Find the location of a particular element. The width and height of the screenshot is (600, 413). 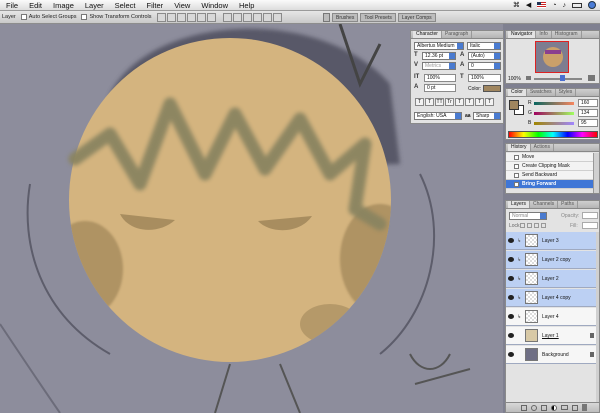

menu-view: View is located at coordinates (182, 5).